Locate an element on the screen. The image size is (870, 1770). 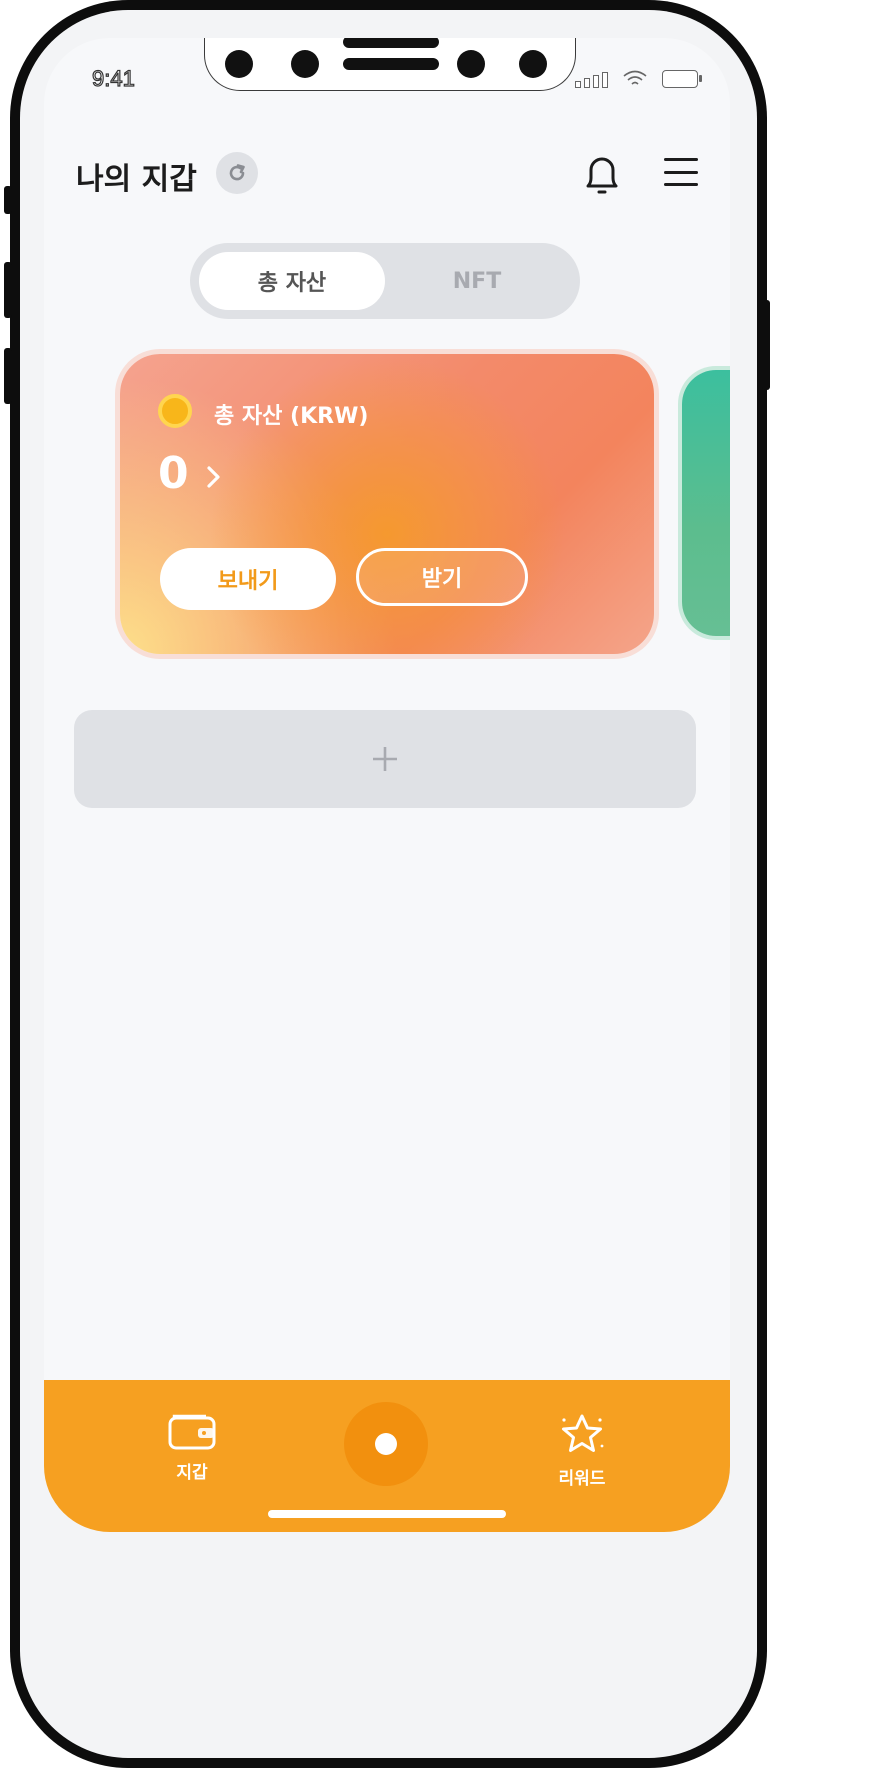
bottom-nav: 지갑 리워드 is located at coordinates (387, 1456).